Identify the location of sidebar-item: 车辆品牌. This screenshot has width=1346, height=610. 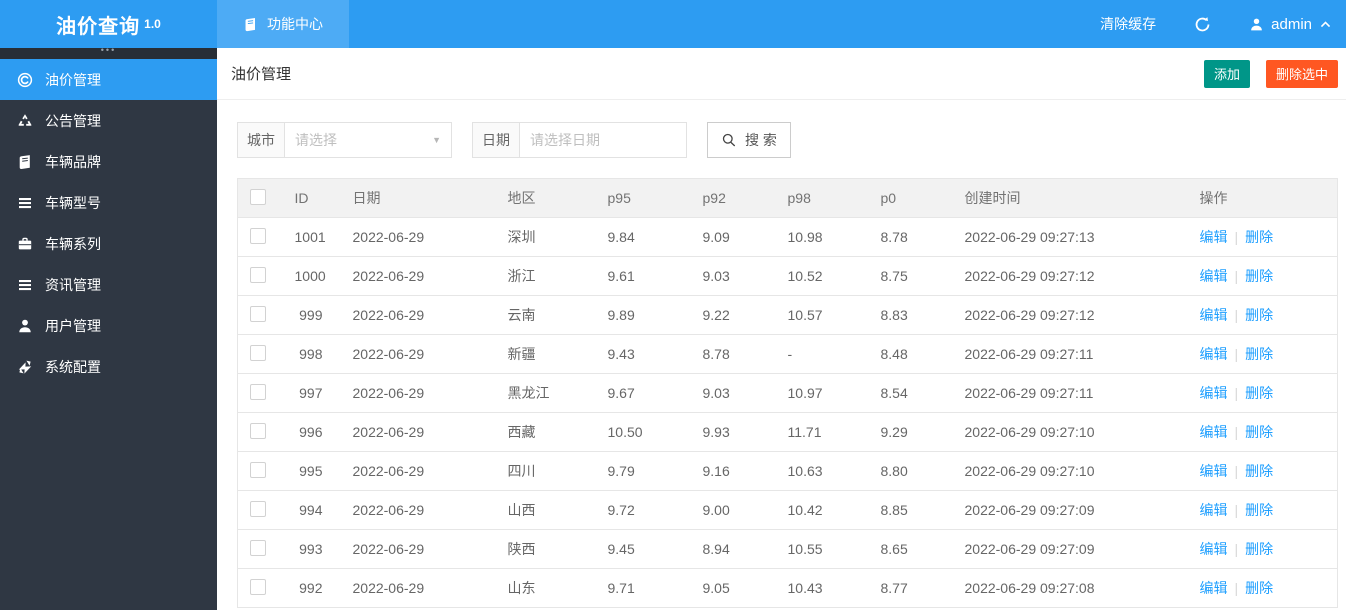
(108, 161).